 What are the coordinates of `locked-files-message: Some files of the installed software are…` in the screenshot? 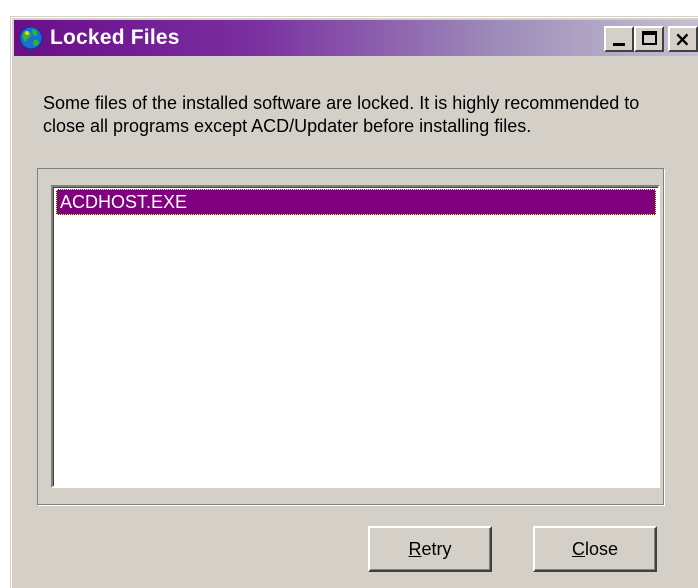 It's located at (341, 114).